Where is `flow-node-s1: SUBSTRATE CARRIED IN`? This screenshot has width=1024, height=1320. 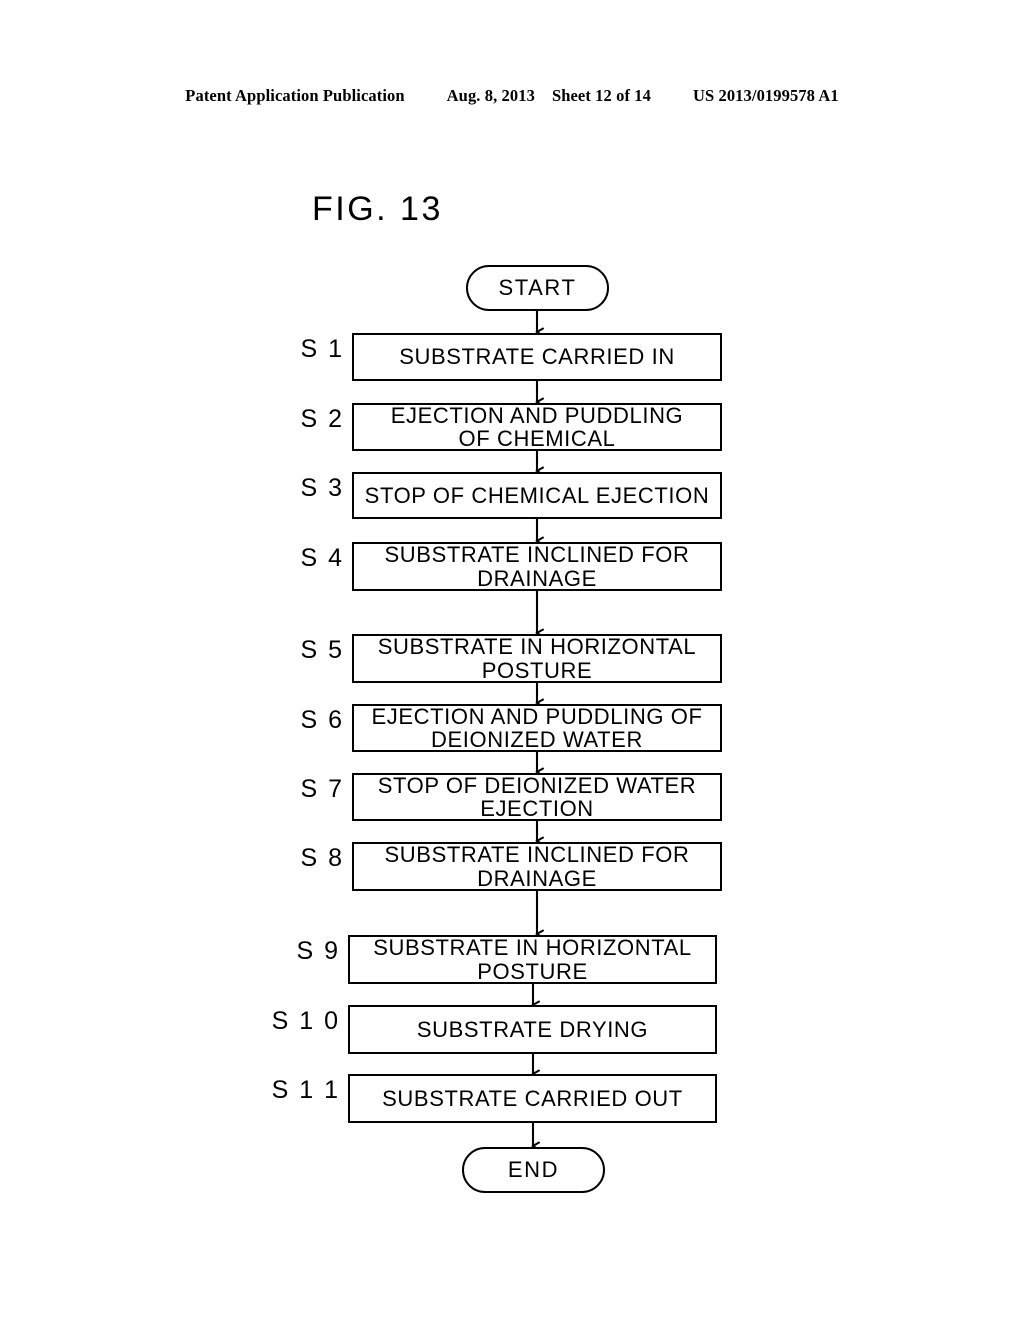
flow-node-s1: SUBSTRATE CARRIED IN is located at coordinates (537, 357).